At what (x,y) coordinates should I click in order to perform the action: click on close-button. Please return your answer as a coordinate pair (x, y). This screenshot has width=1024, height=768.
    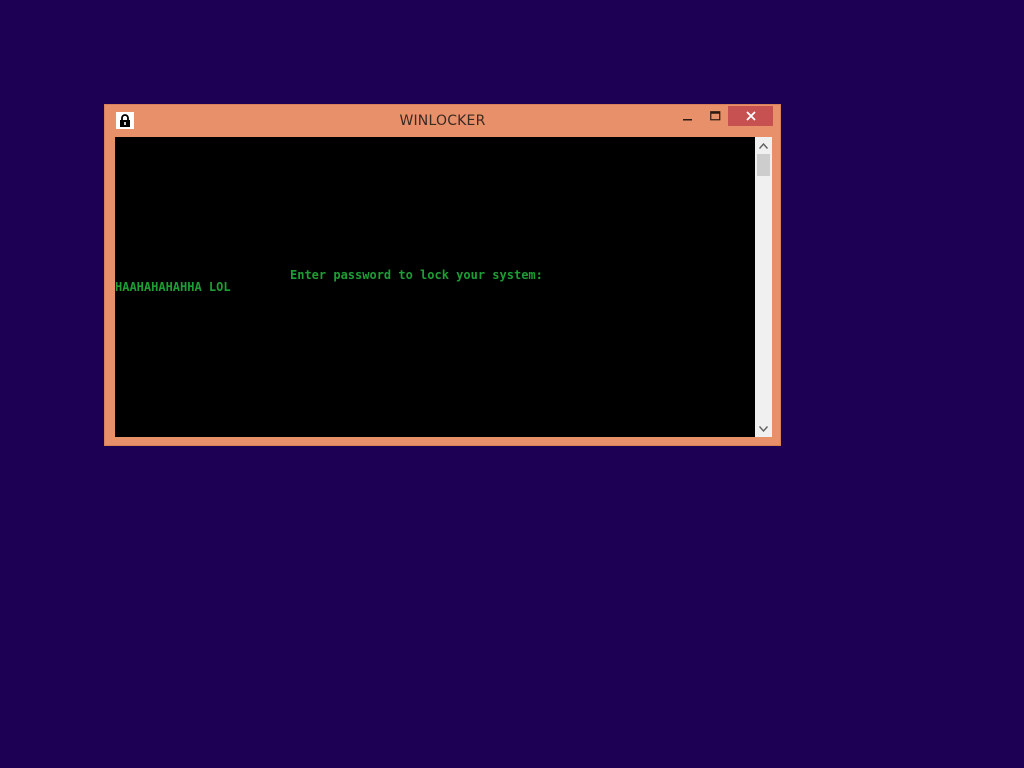
    Looking at the image, I should click on (750, 116).